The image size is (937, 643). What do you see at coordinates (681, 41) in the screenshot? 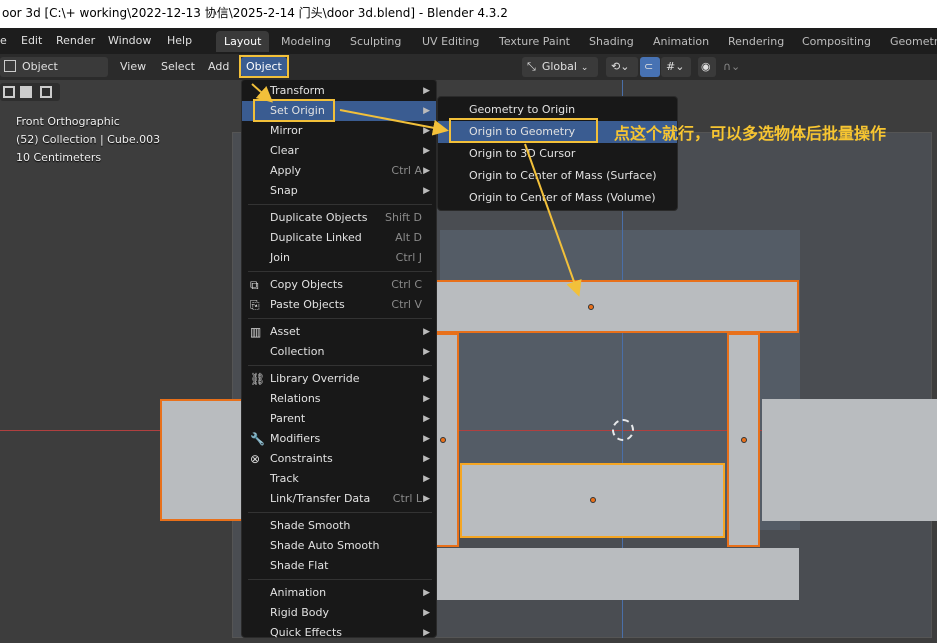
I see `tab-animation: Animation` at bounding box center [681, 41].